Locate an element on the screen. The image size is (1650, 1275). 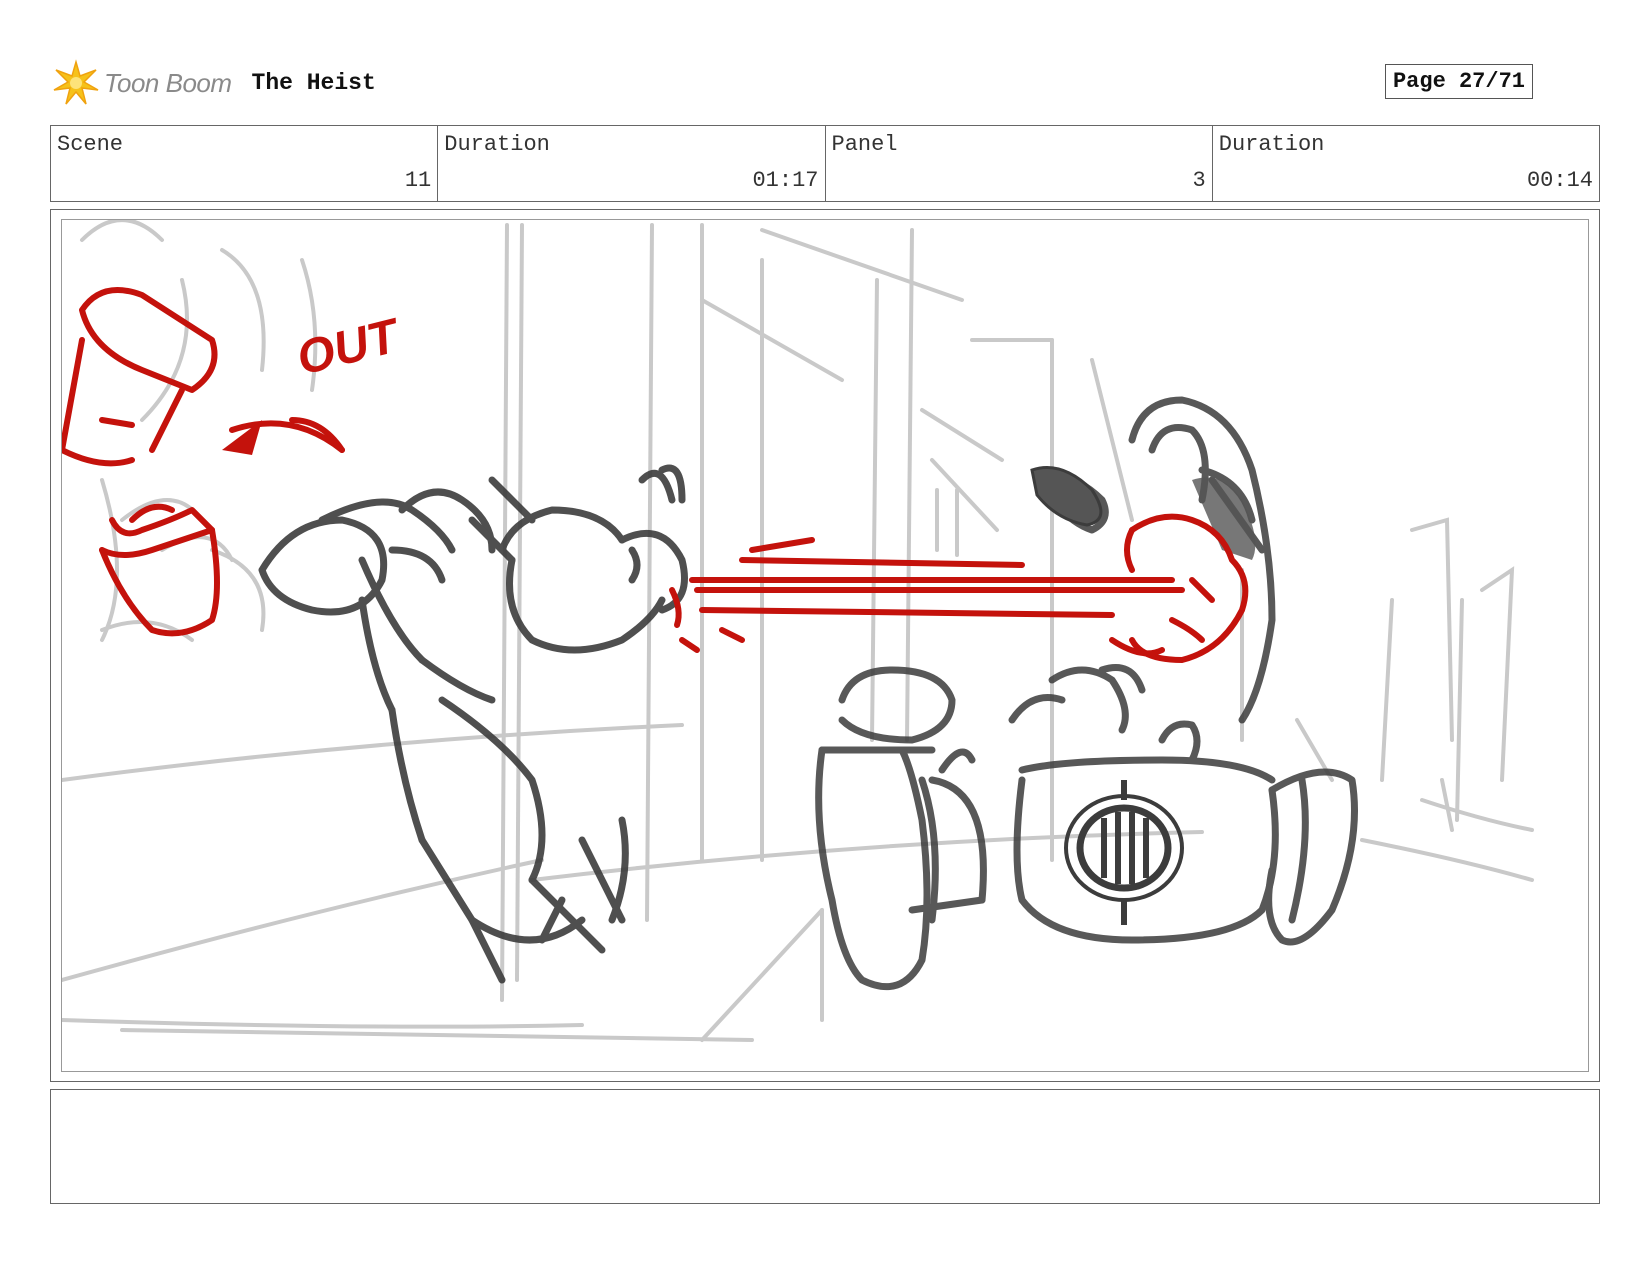
star-burst-icon is located at coordinates (76, 82).